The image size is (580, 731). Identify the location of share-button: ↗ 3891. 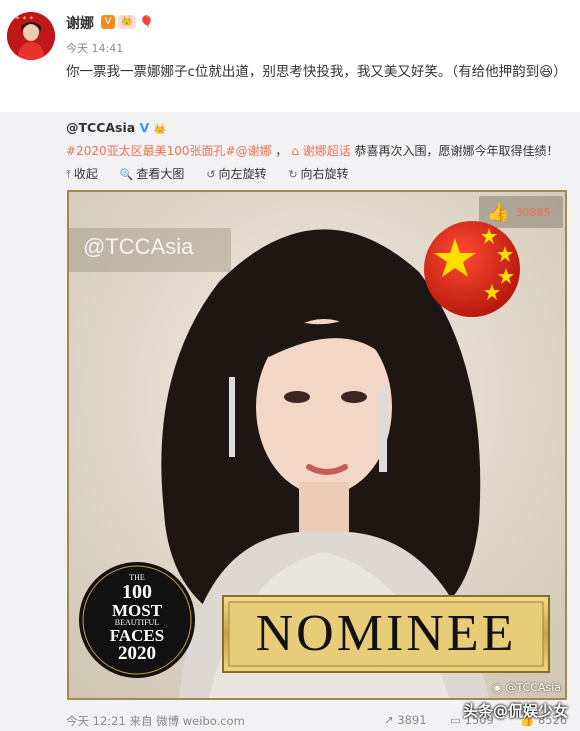
(405, 720).